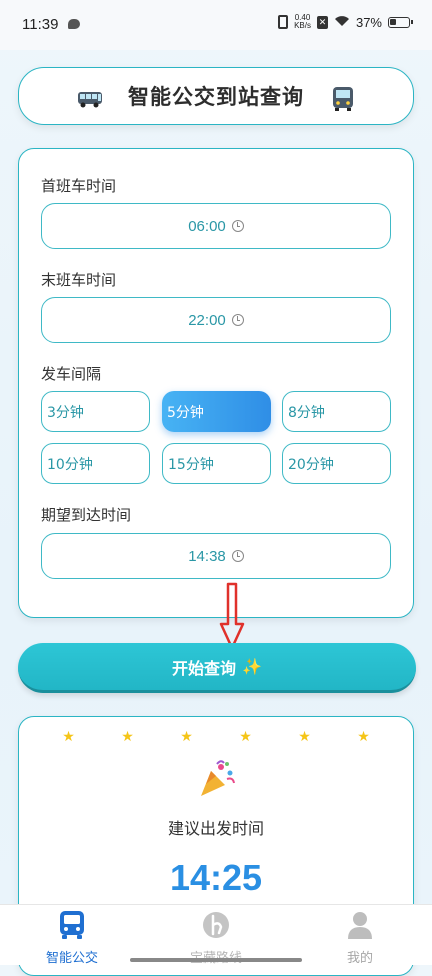 This screenshot has width=432, height=976. Describe the element at coordinates (216, 25) in the screenshot. I see `status-bar: 11:39 0.40 KB/s ✕ 37%` at that location.